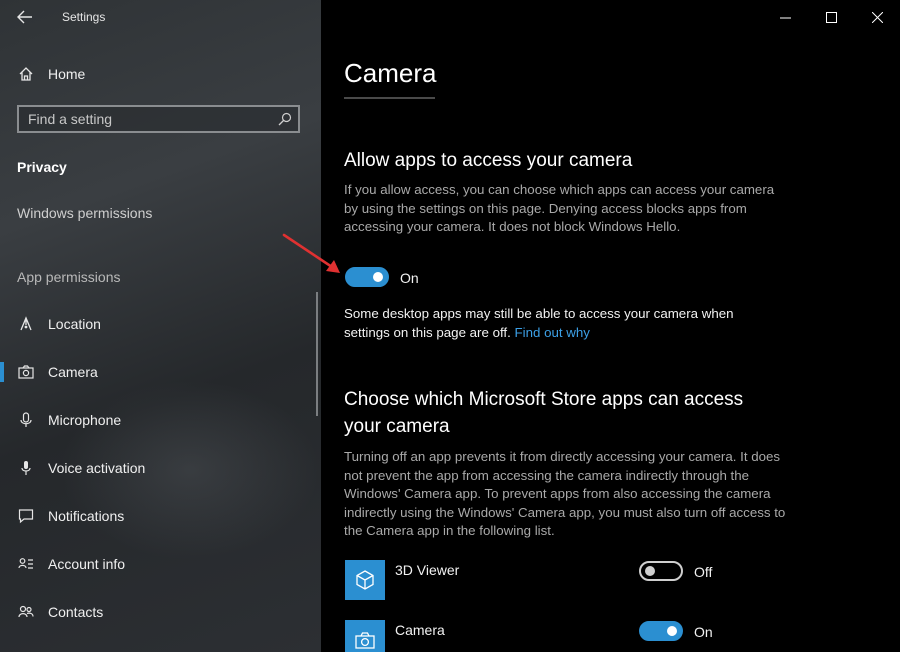 The height and width of the screenshot is (652, 900). Describe the element at coordinates (74, 324) in the screenshot. I see `sidebar-item-label: Location` at that location.